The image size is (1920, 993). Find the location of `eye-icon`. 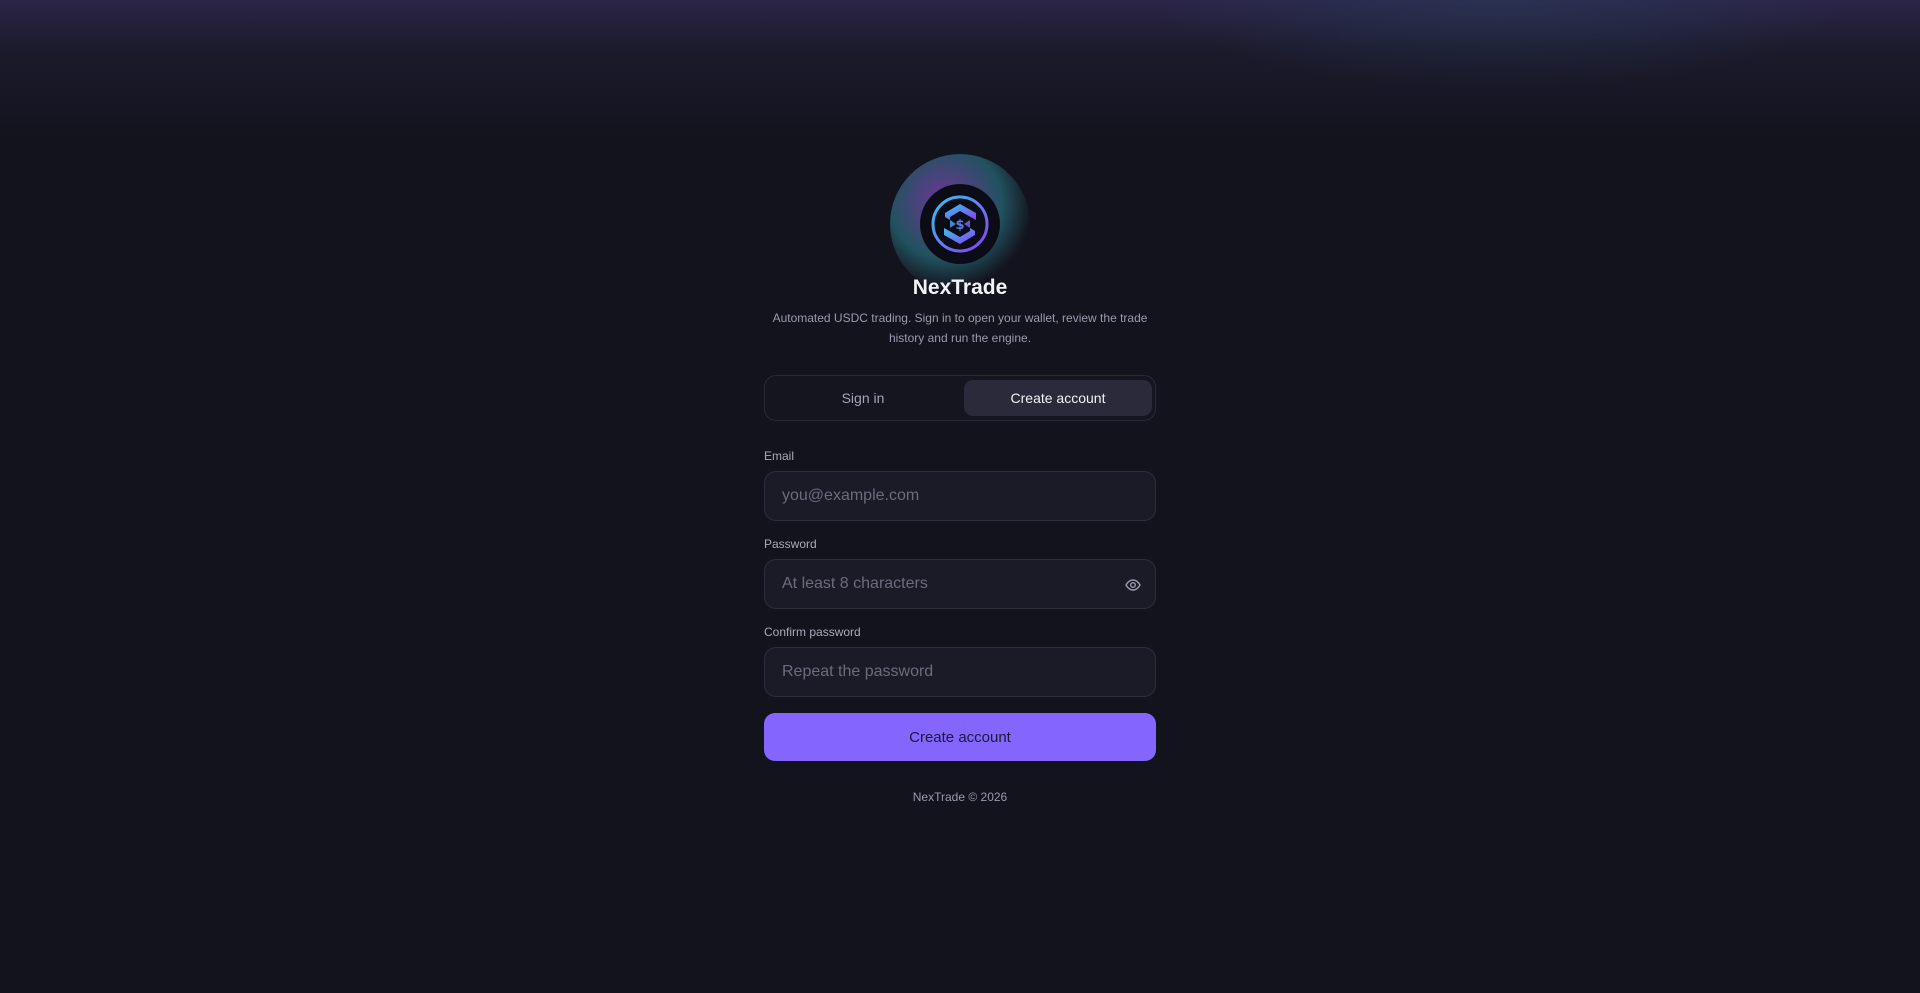

eye-icon is located at coordinates (1133, 585).